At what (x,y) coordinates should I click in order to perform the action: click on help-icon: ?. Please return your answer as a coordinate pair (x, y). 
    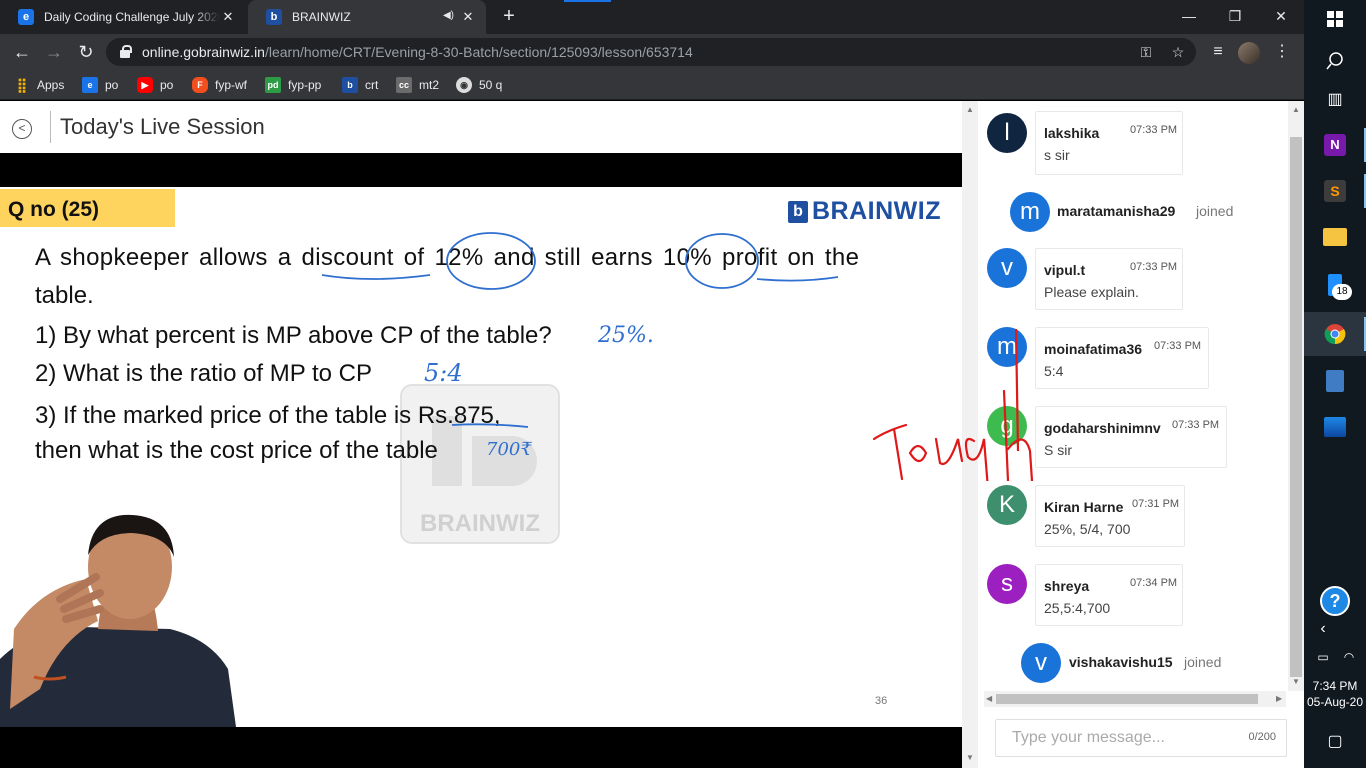
    Looking at the image, I should click on (1335, 601).